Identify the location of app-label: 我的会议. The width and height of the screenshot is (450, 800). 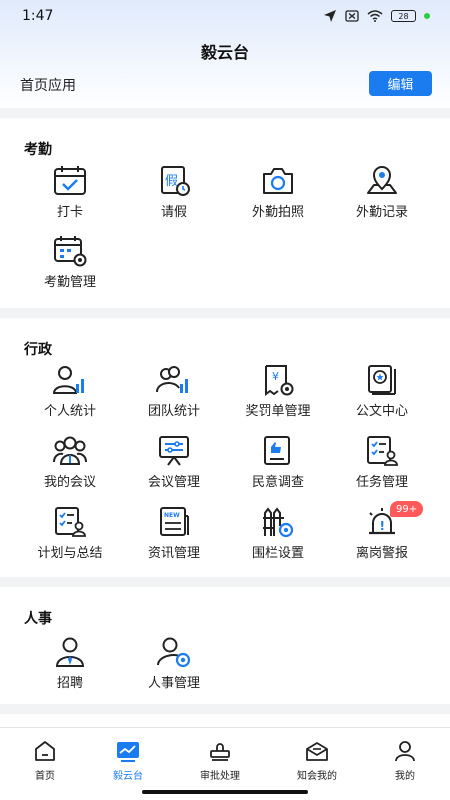
(69, 482).